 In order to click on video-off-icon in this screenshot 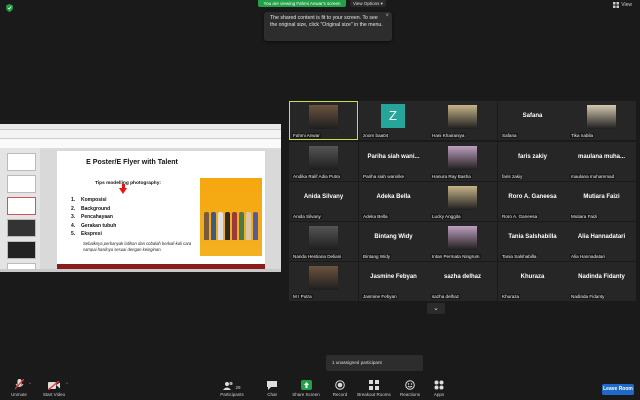, I will do `click(54, 385)`.